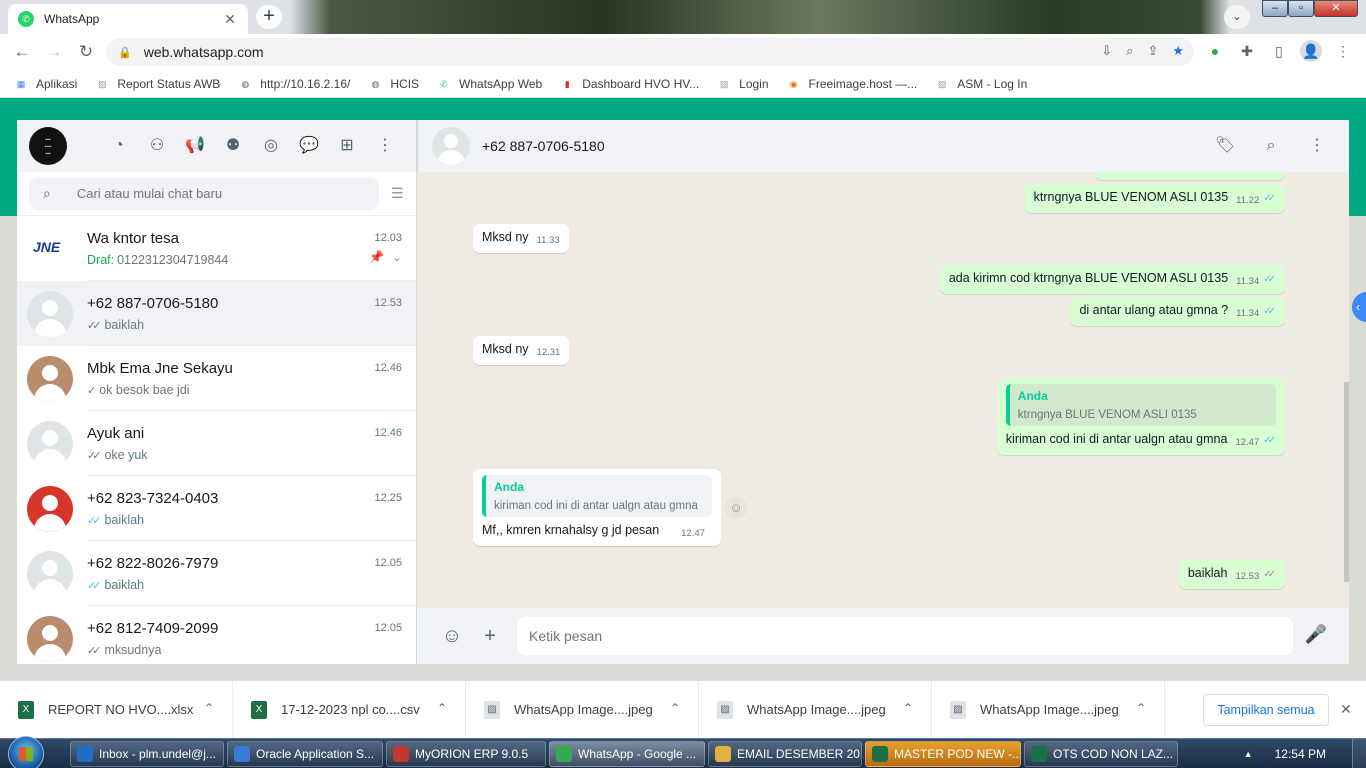 Image resolution: width=1366 pixels, height=768 pixels. Describe the element at coordinates (1317, 146) in the screenshot. I see `conversation-menu-icon: ⋮` at that location.